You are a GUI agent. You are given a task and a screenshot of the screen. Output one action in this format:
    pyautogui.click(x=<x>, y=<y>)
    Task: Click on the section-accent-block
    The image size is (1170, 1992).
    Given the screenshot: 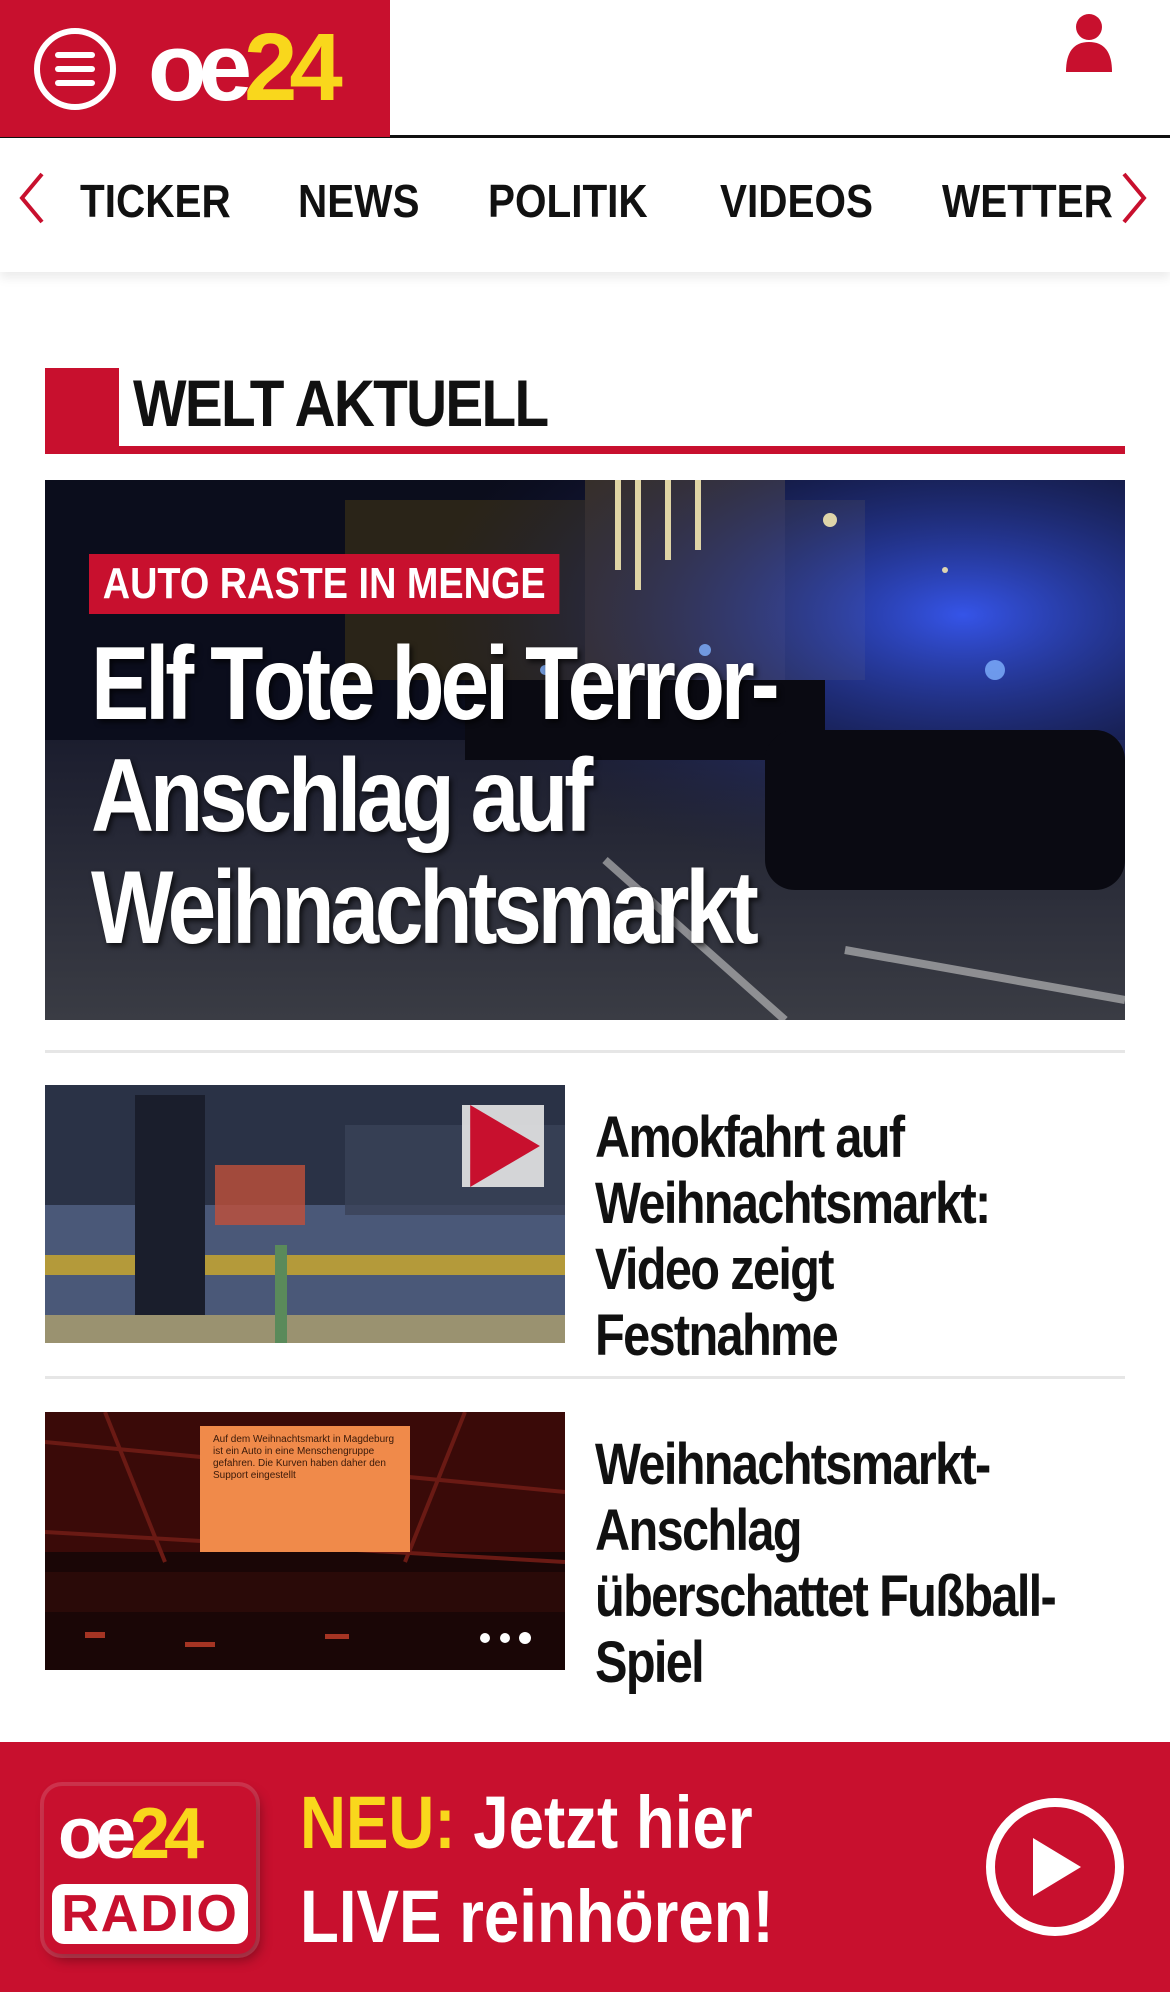 What is the action you would take?
    pyautogui.click(x=82, y=410)
    